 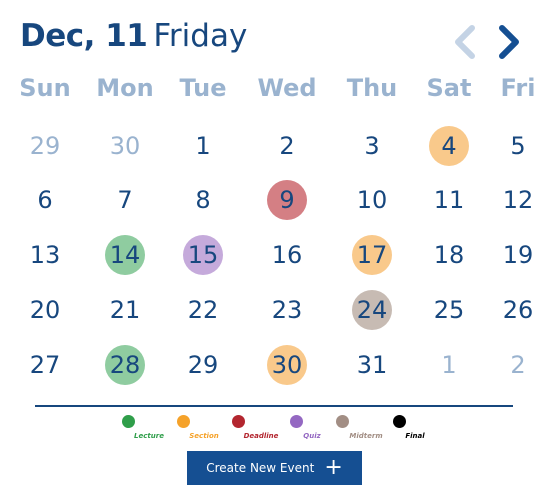 What do you see at coordinates (45, 200) in the screenshot?
I see `day-cell: 6` at bounding box center [45, 200].